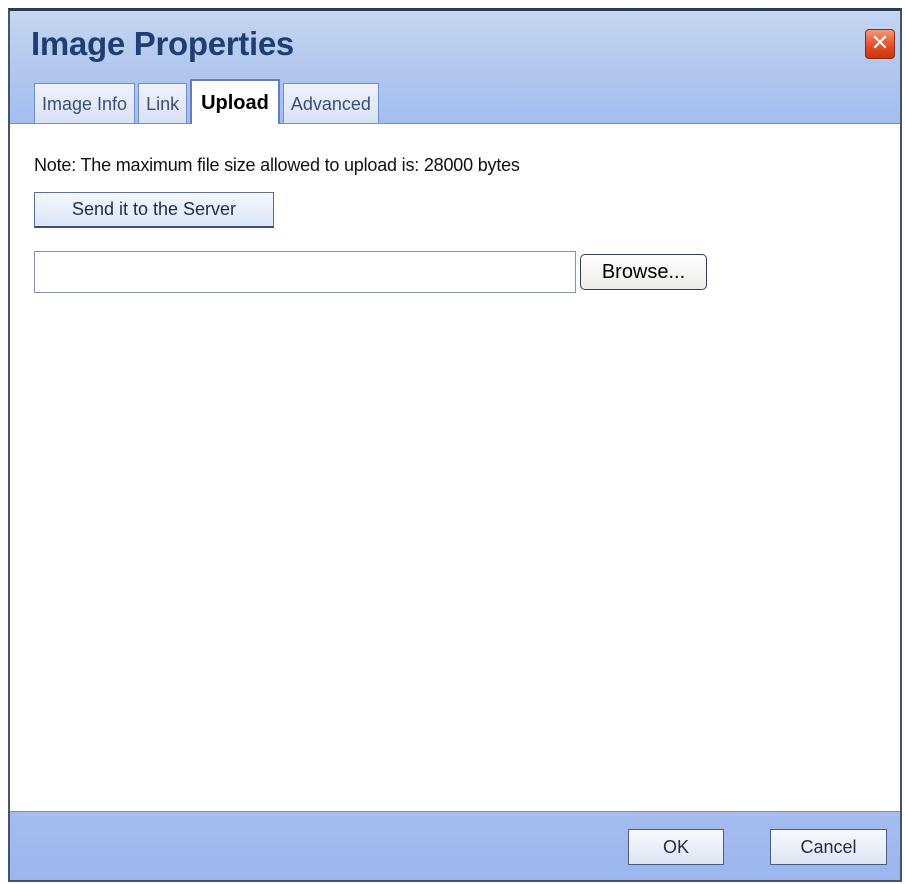 The height and width of the screenshot is (884, 905). I want to click on file-path-input, so click(305, 272).